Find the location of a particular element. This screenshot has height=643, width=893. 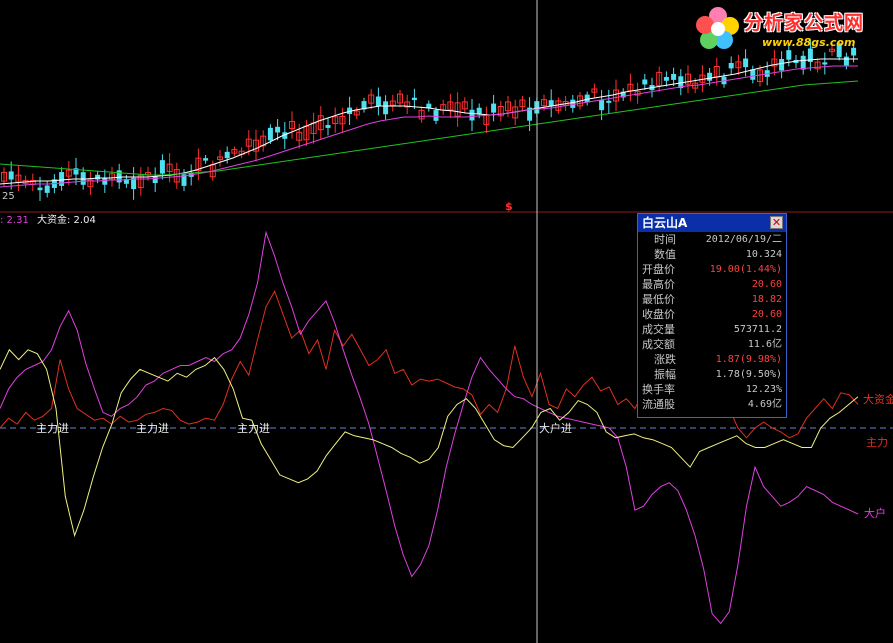

info-row: 成交量 573711.2 is located at coordinates (712, 329).